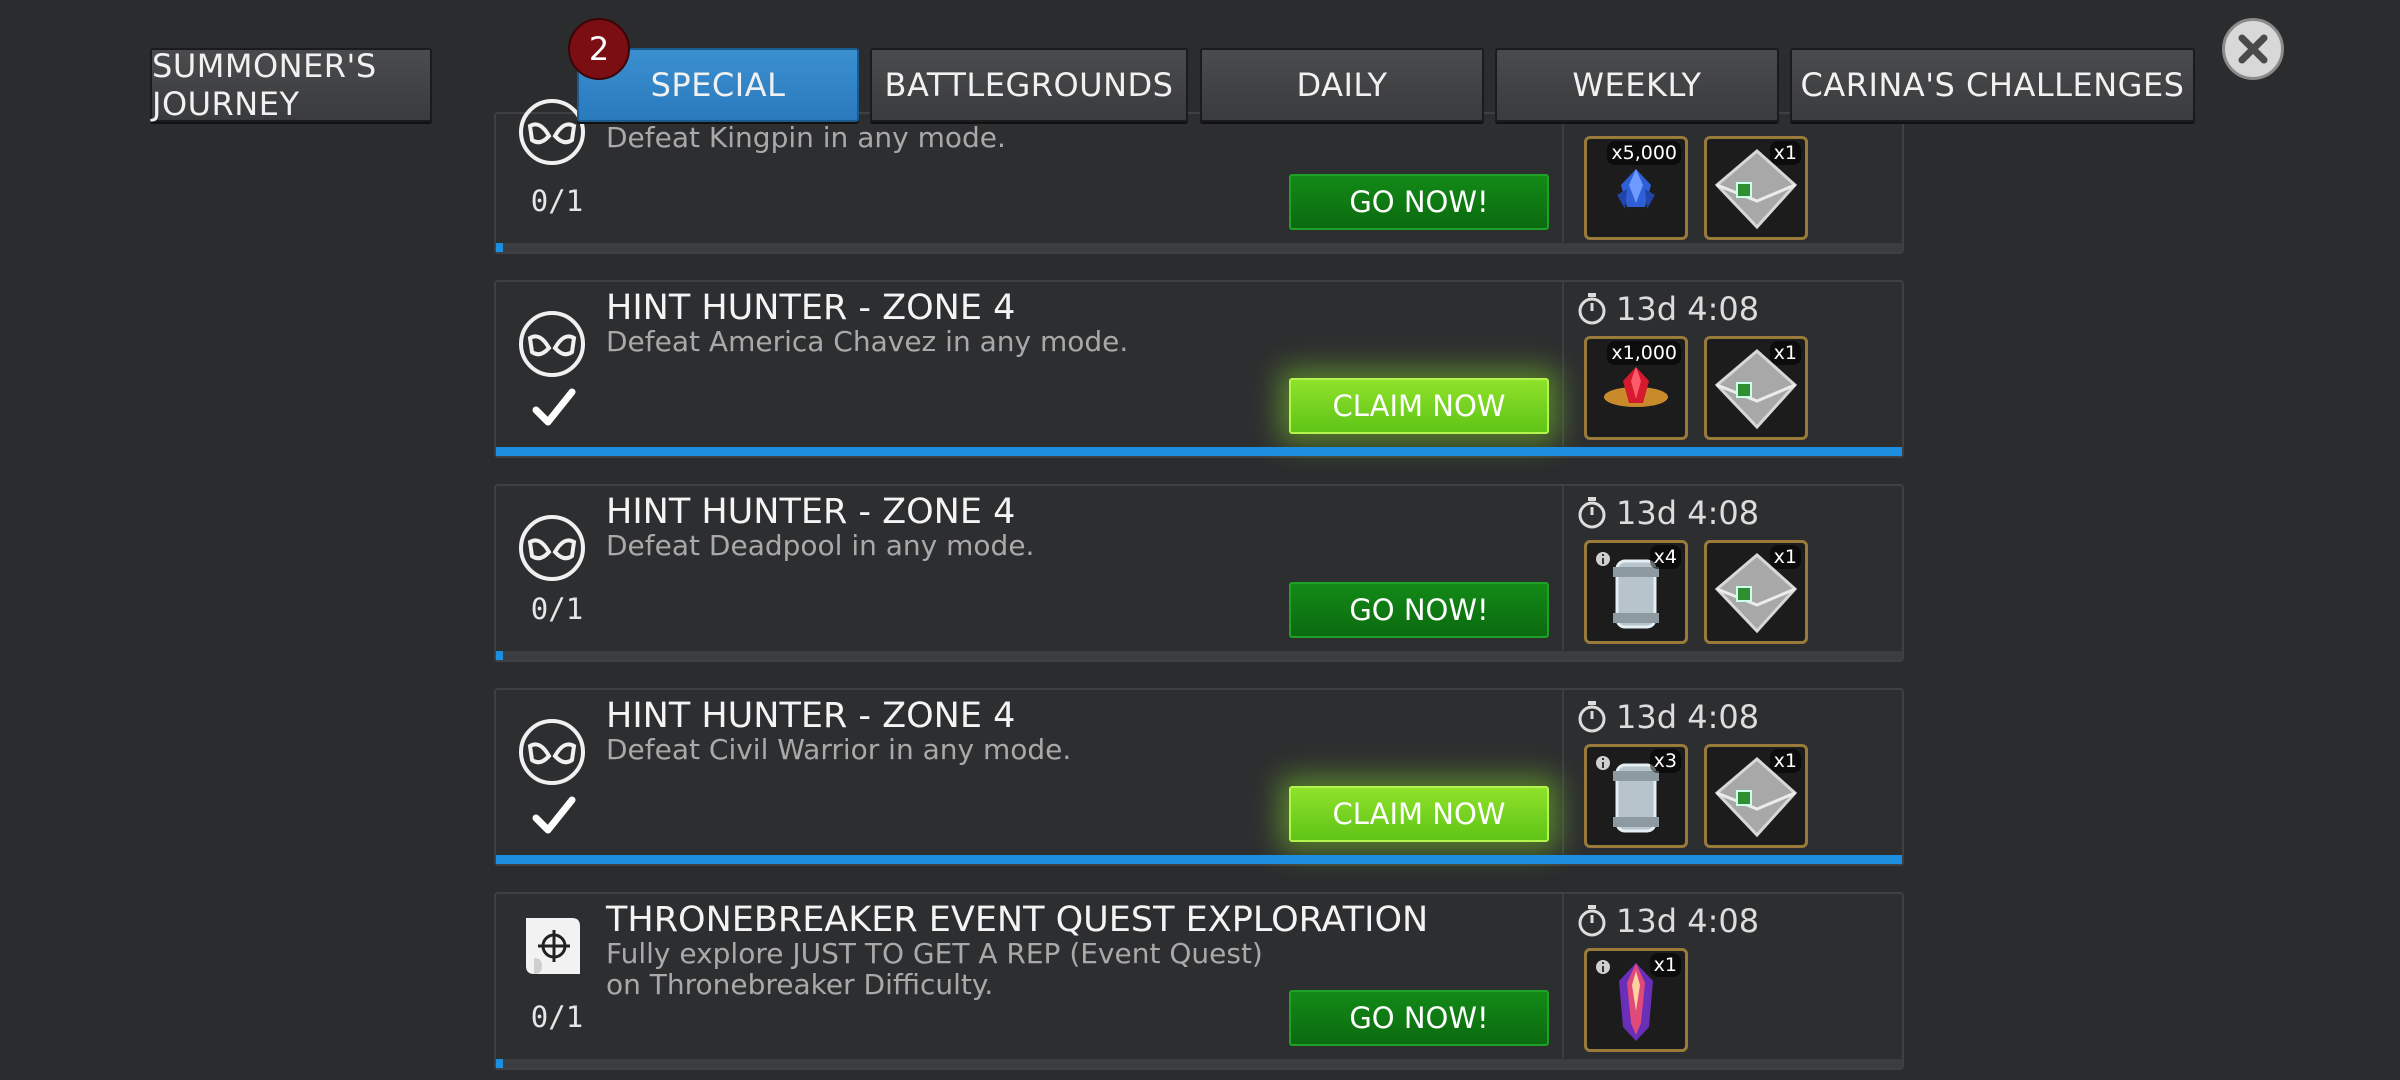 The image size is (2400, 1080). I want to click on reward-slot: x1,000, so click(1636, 388).